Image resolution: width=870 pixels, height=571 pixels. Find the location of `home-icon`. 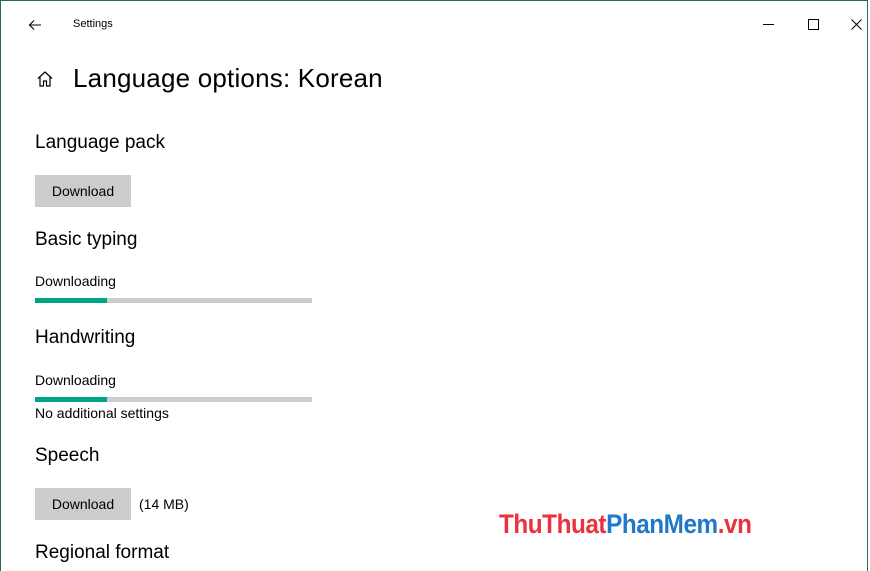

home-icon is located at coordinates (45, 79).